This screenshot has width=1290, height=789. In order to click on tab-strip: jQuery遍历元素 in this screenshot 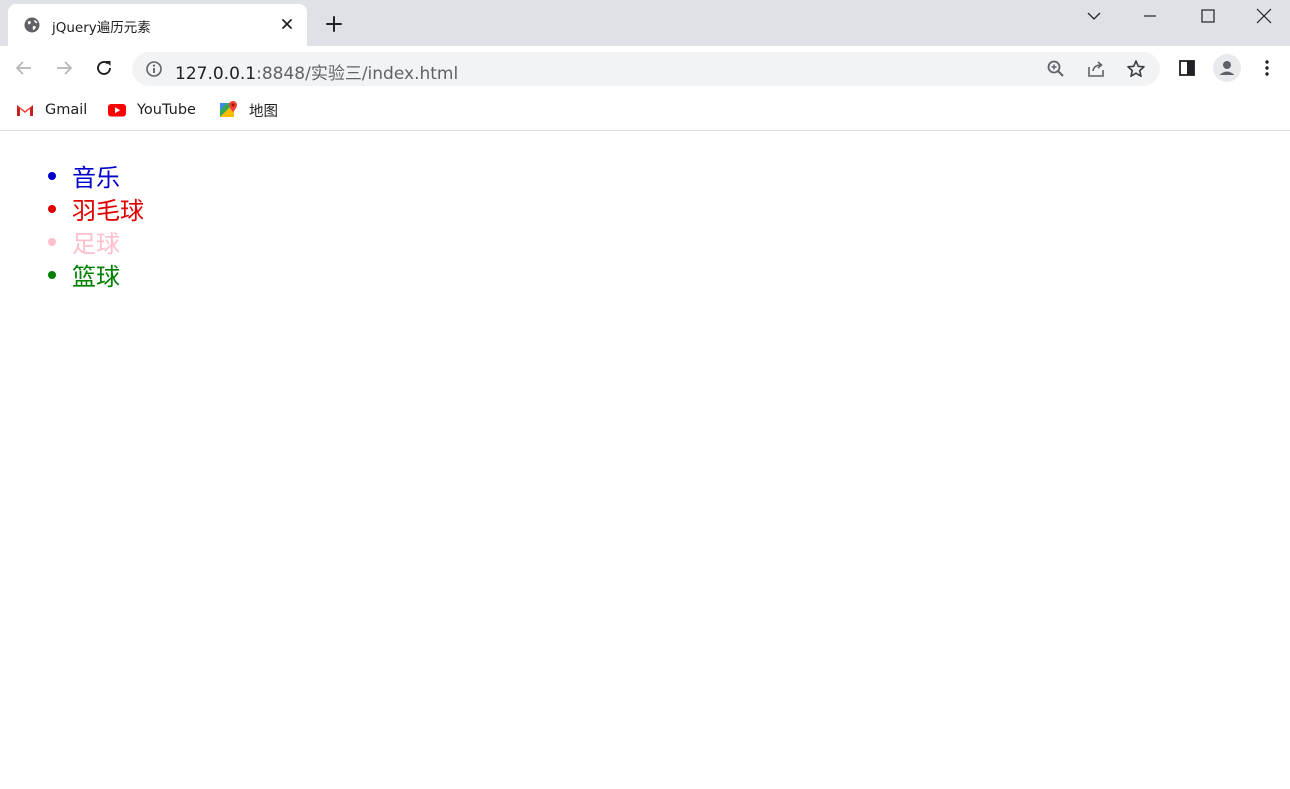, I will do `click(645, 23)`.